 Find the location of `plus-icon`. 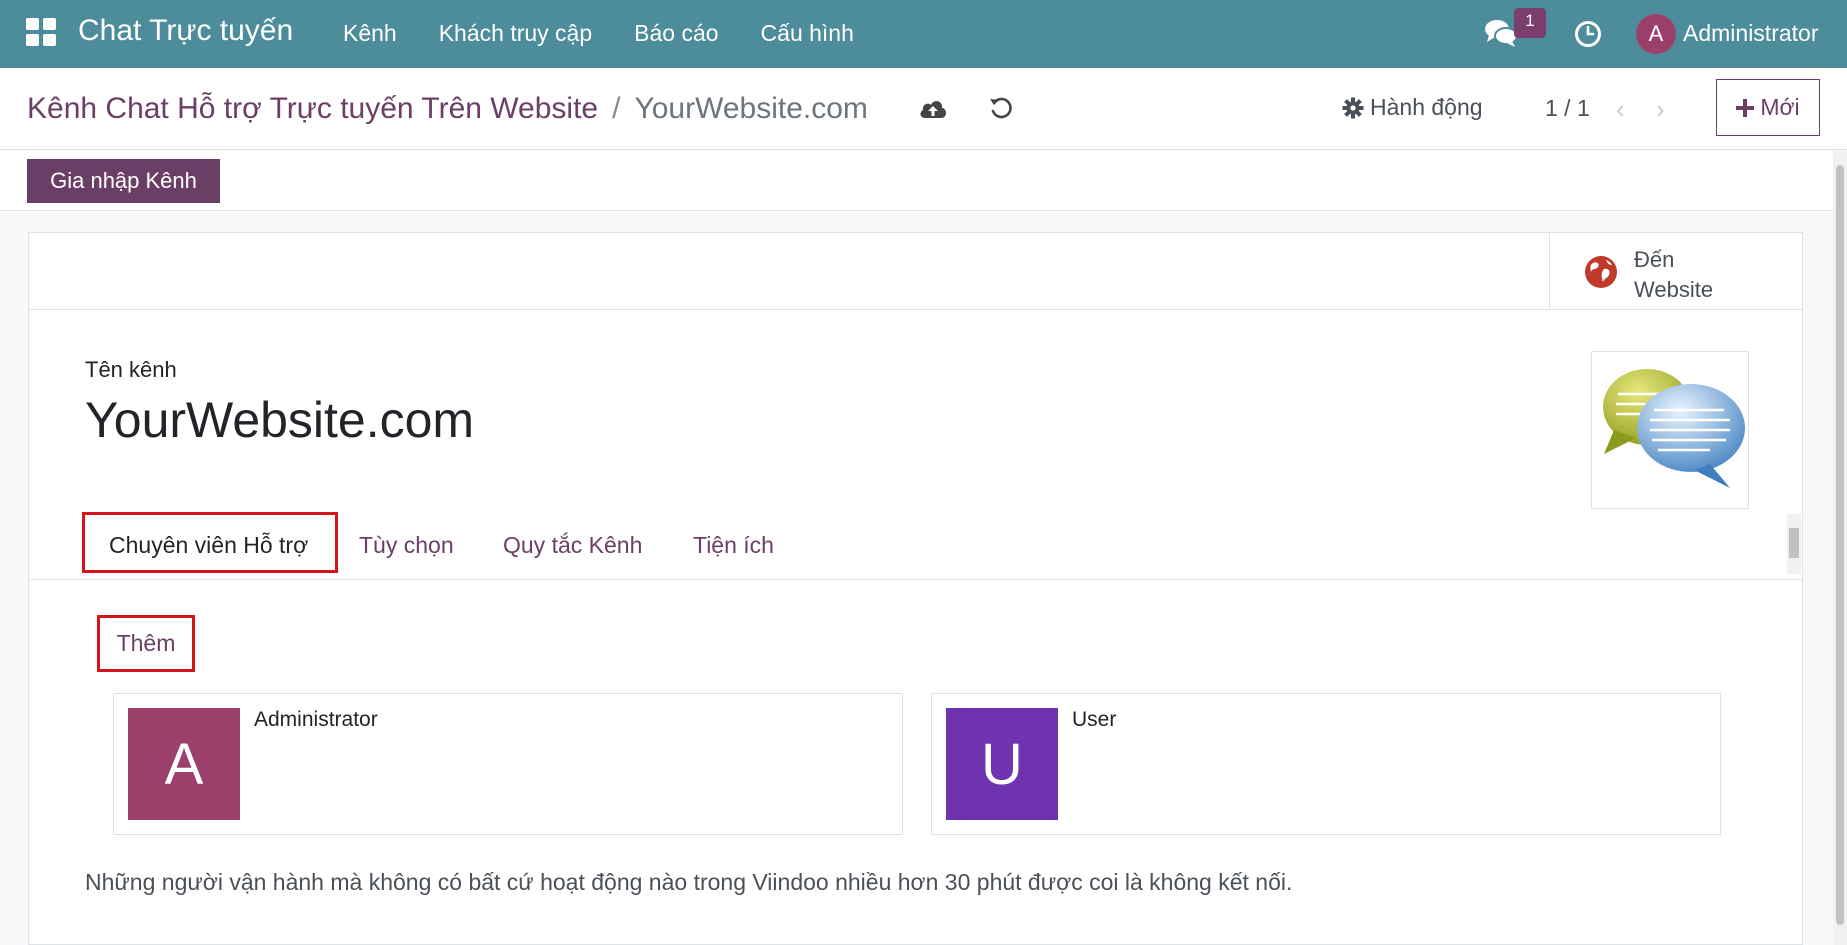

plus-icon is located at coordinates (1745, 107).